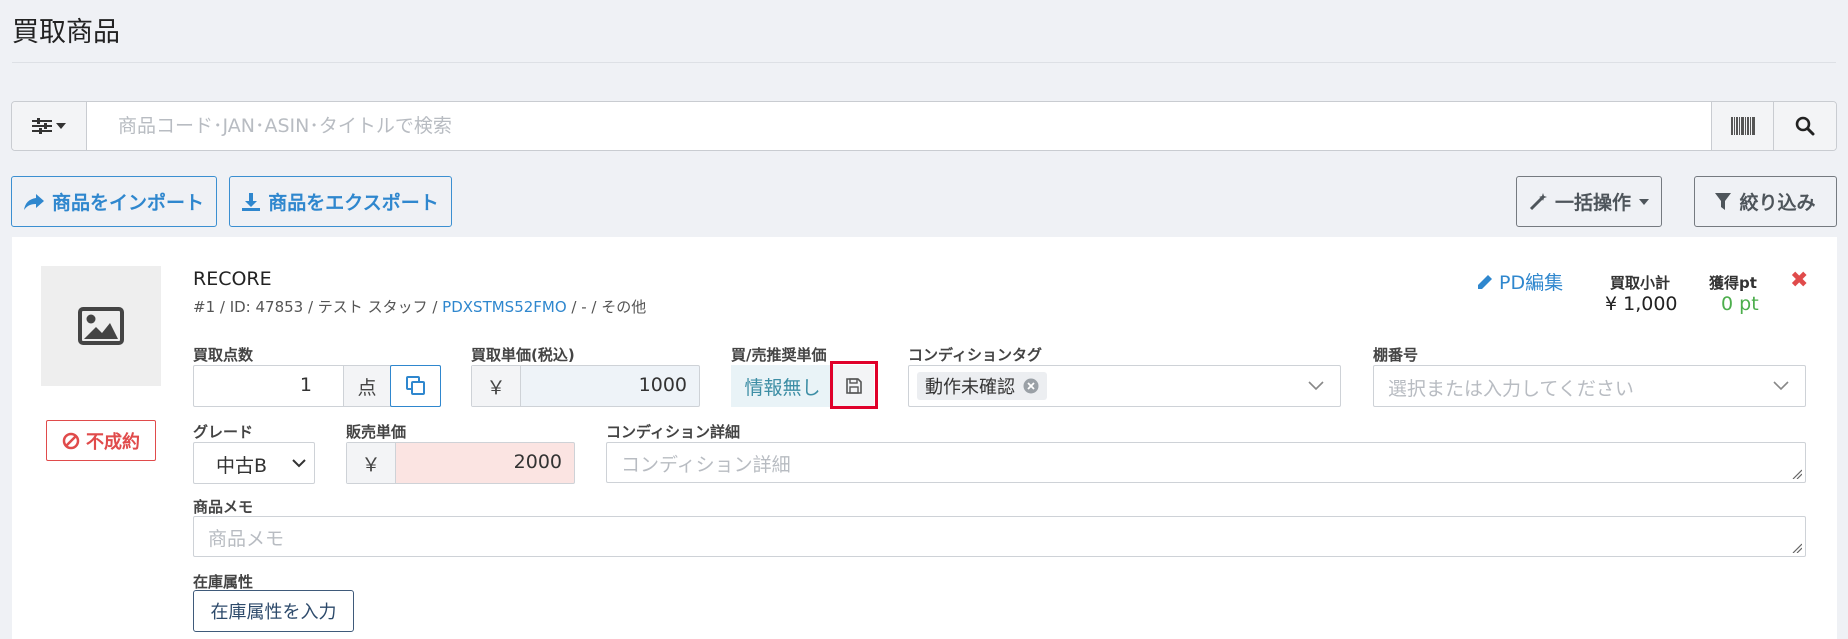  Describe the element at coordinates (1538, 201) in the screenshot. I see `magic-wand-icon` at that location.